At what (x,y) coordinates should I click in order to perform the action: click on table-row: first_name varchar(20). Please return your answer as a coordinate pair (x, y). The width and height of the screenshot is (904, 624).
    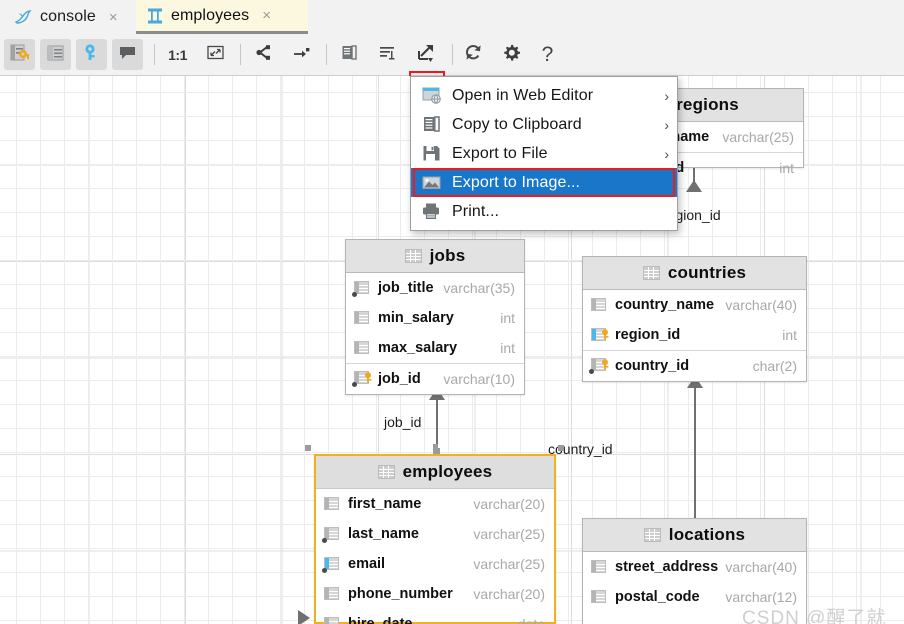
    Looking at the image, I should click on (435, 504).